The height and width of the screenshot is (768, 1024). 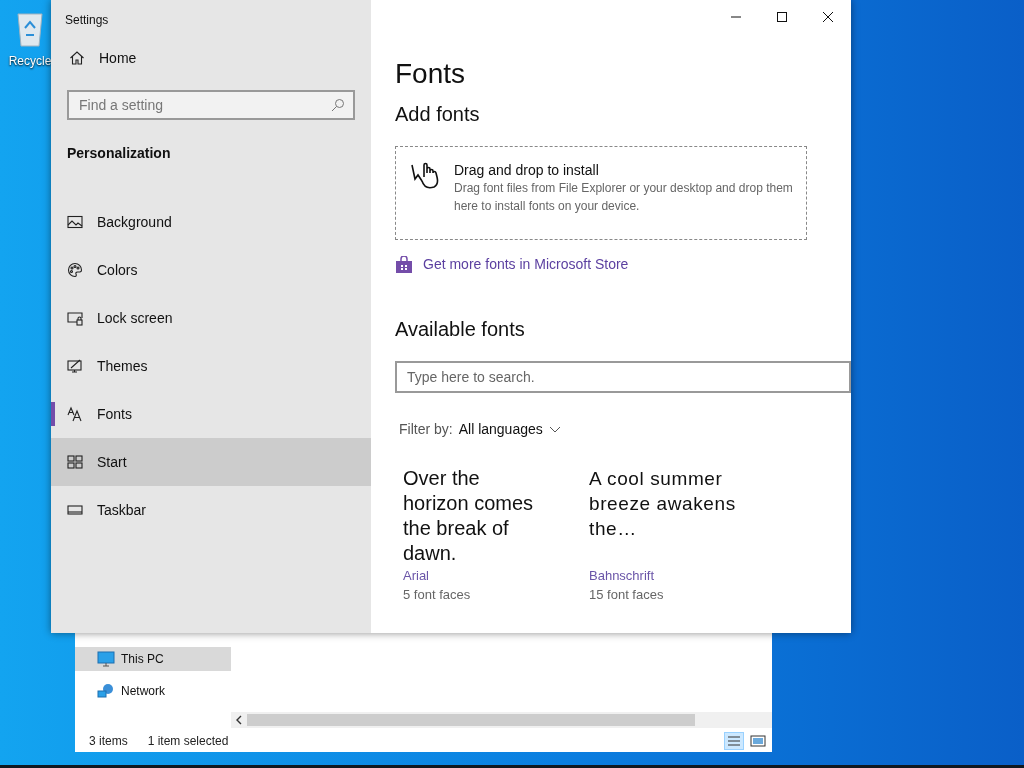 What do you see at coordinates (782, 17) in the screenshot?
I see `maximize-icon` at bounding box center [782, 17].